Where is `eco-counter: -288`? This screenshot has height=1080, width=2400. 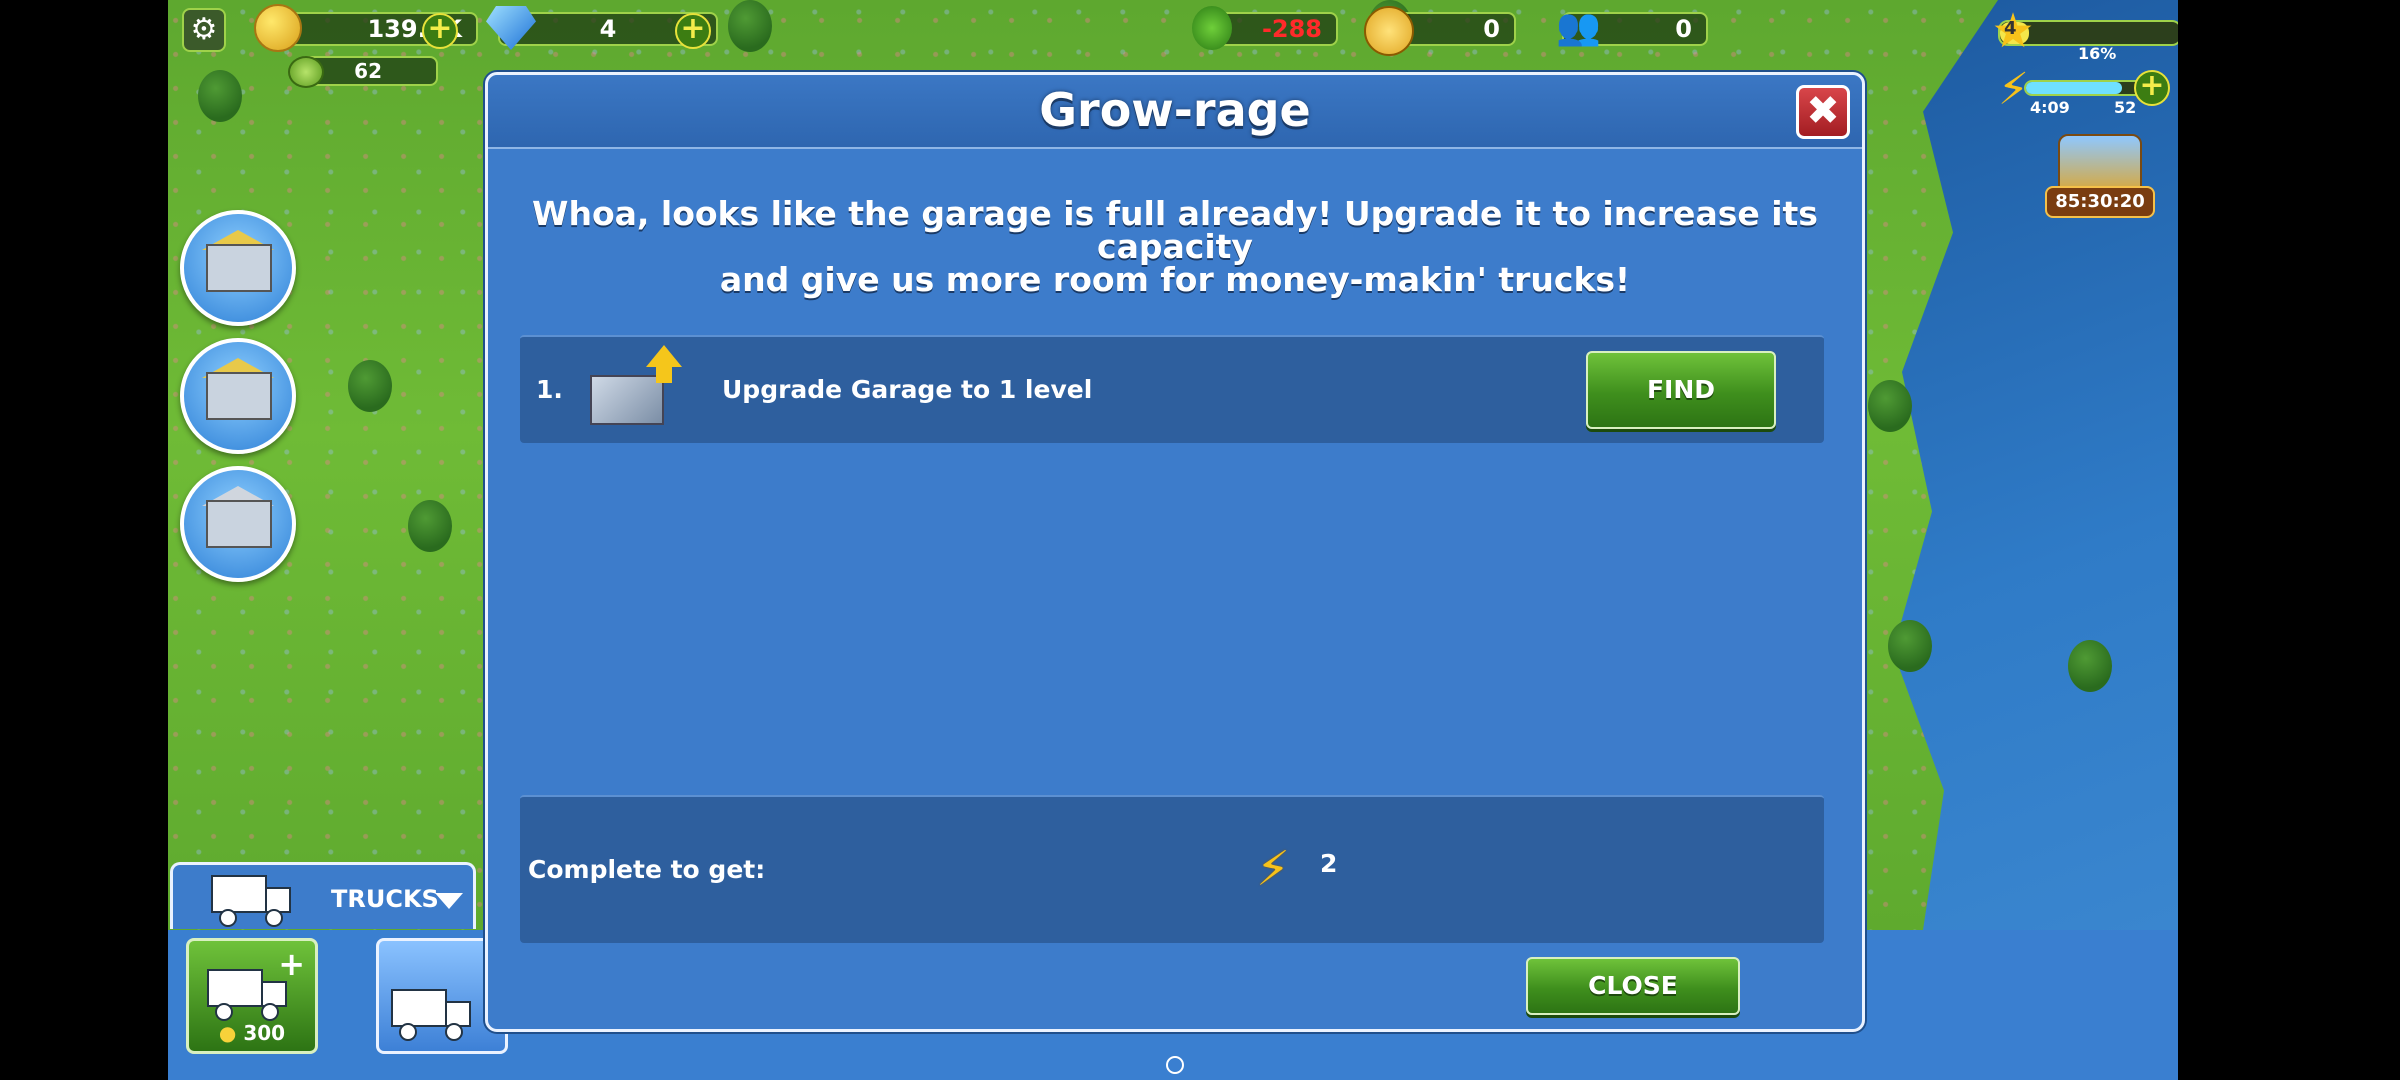
eco-counter: -288 is located at coordinates (1278, 29).